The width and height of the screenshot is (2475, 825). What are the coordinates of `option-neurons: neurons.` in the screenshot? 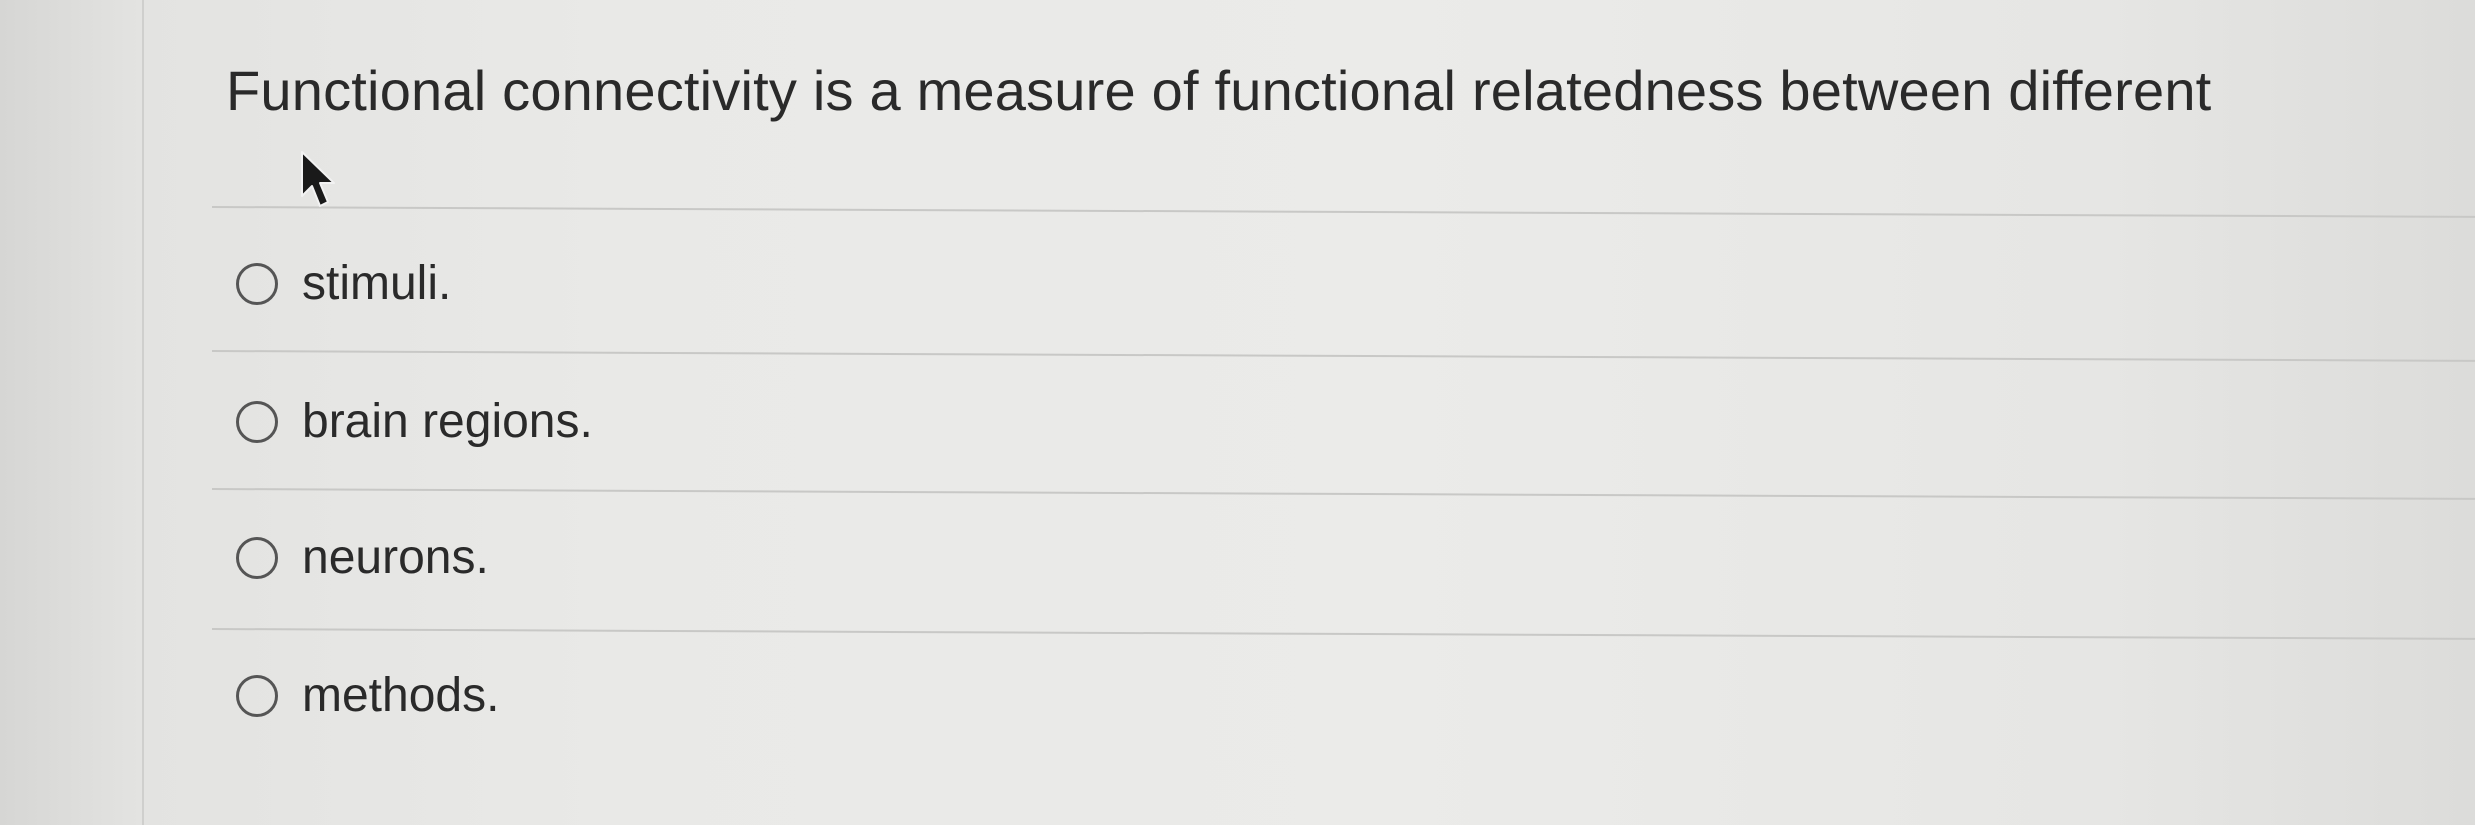 It's located at (362, 557).